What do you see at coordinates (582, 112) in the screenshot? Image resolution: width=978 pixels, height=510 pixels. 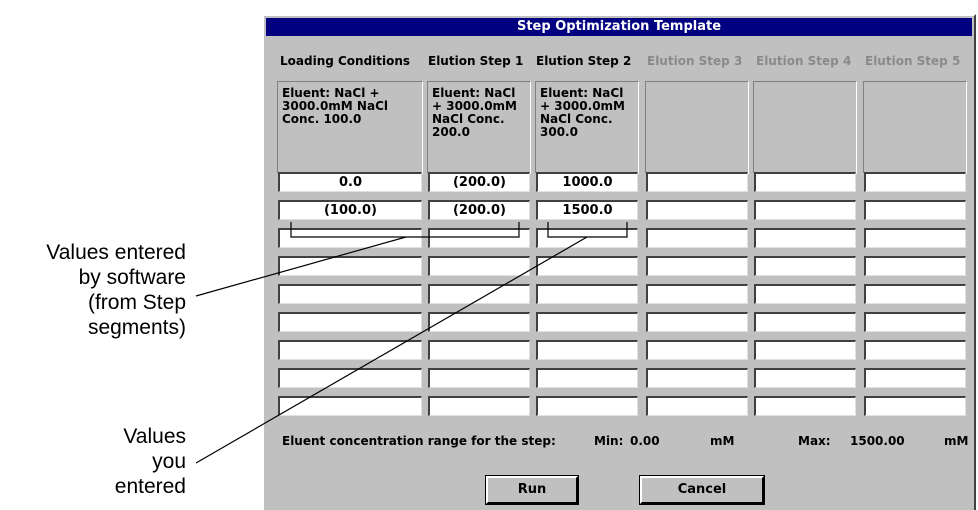 I see `column-info-text: Eluent: NaCl + 3000.0mM NaCl Conc. 300.0` at bounding box center [582, 112].